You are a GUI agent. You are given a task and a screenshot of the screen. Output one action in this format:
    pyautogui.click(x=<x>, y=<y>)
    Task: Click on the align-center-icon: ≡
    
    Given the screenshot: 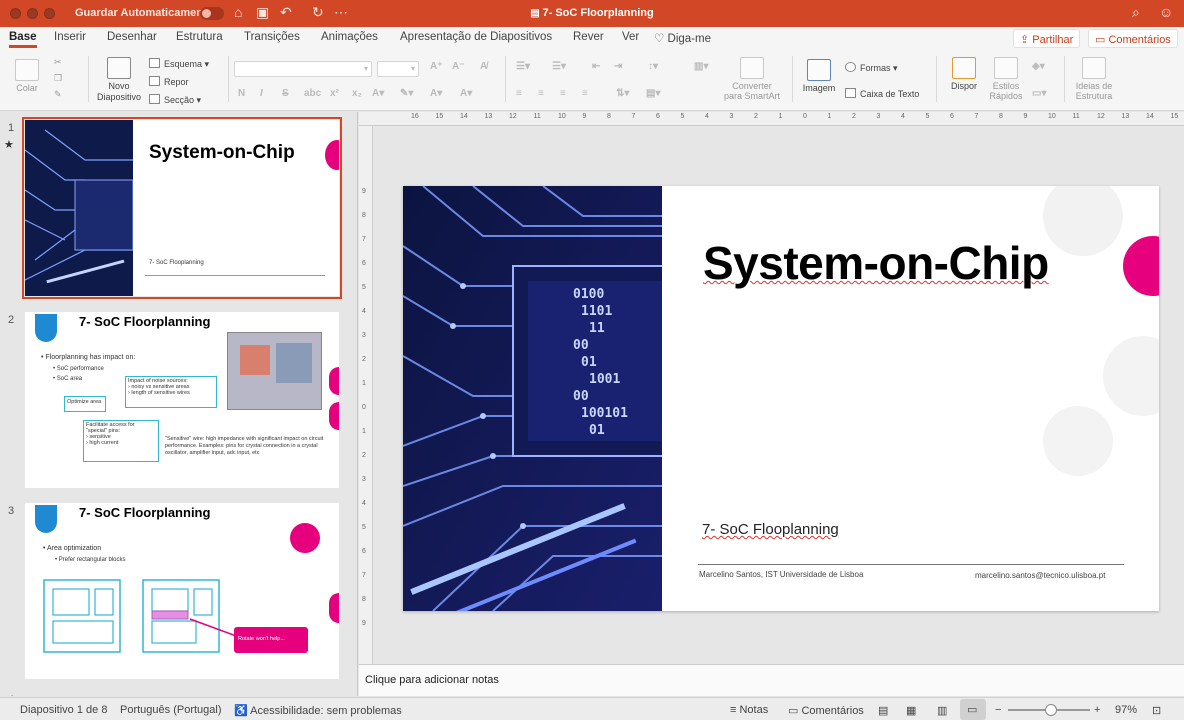 What is the action you would take?
    pyautogui.click(x=541, y=93)
    